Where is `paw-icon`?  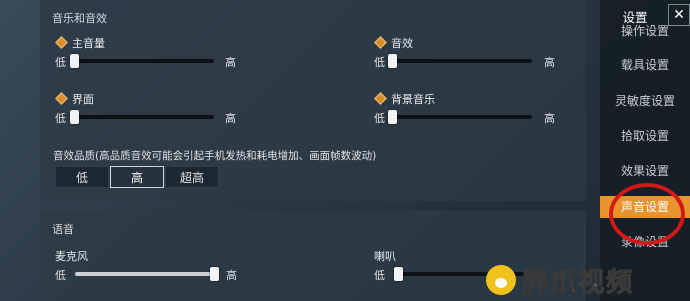
paw-icon is located at coordinates (501, 280).